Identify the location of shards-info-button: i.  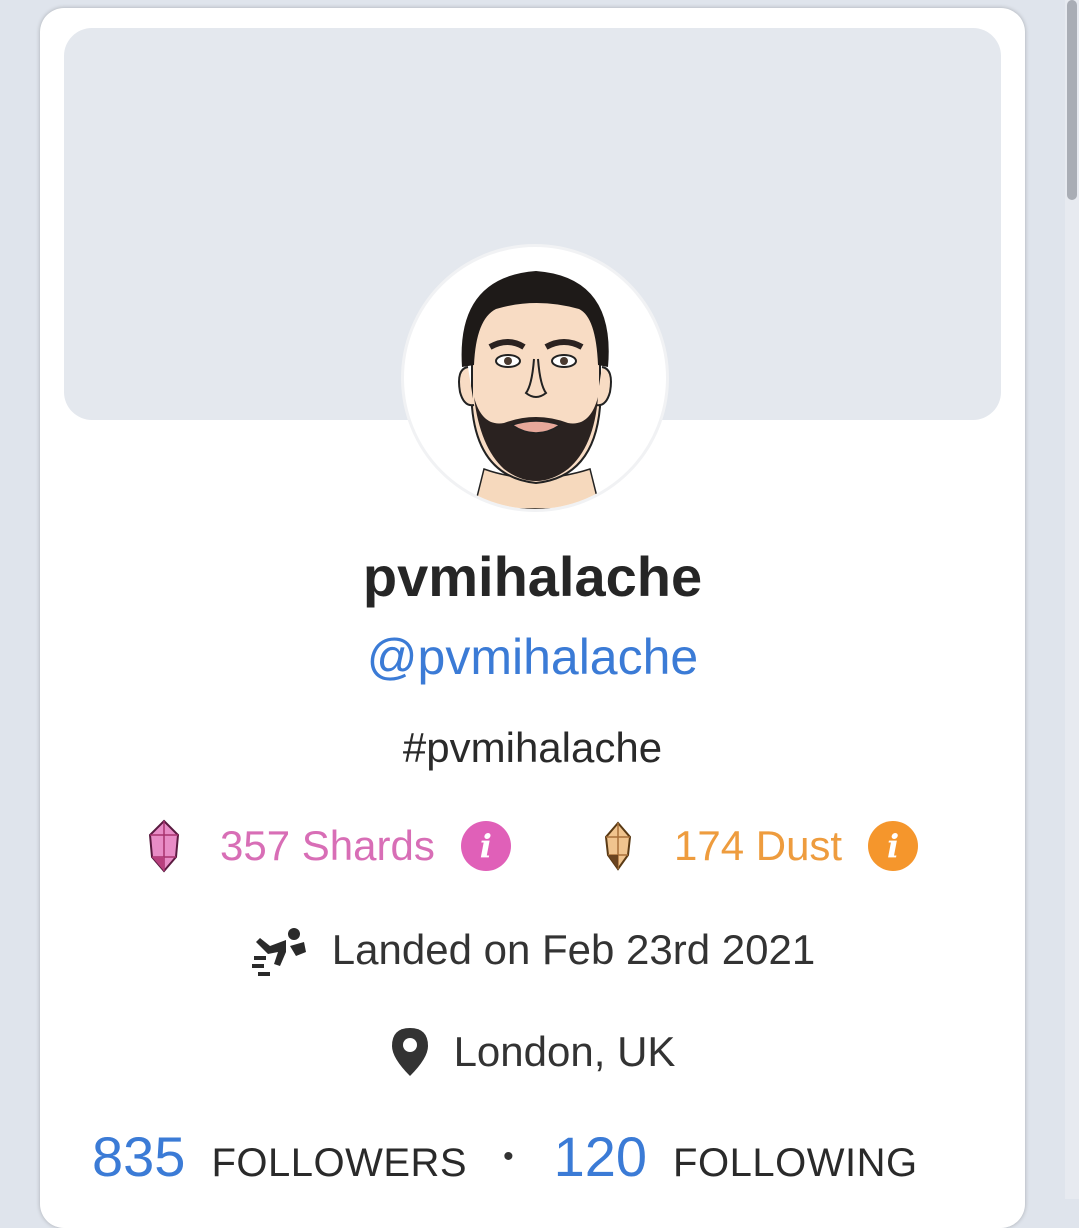
(485, 846).